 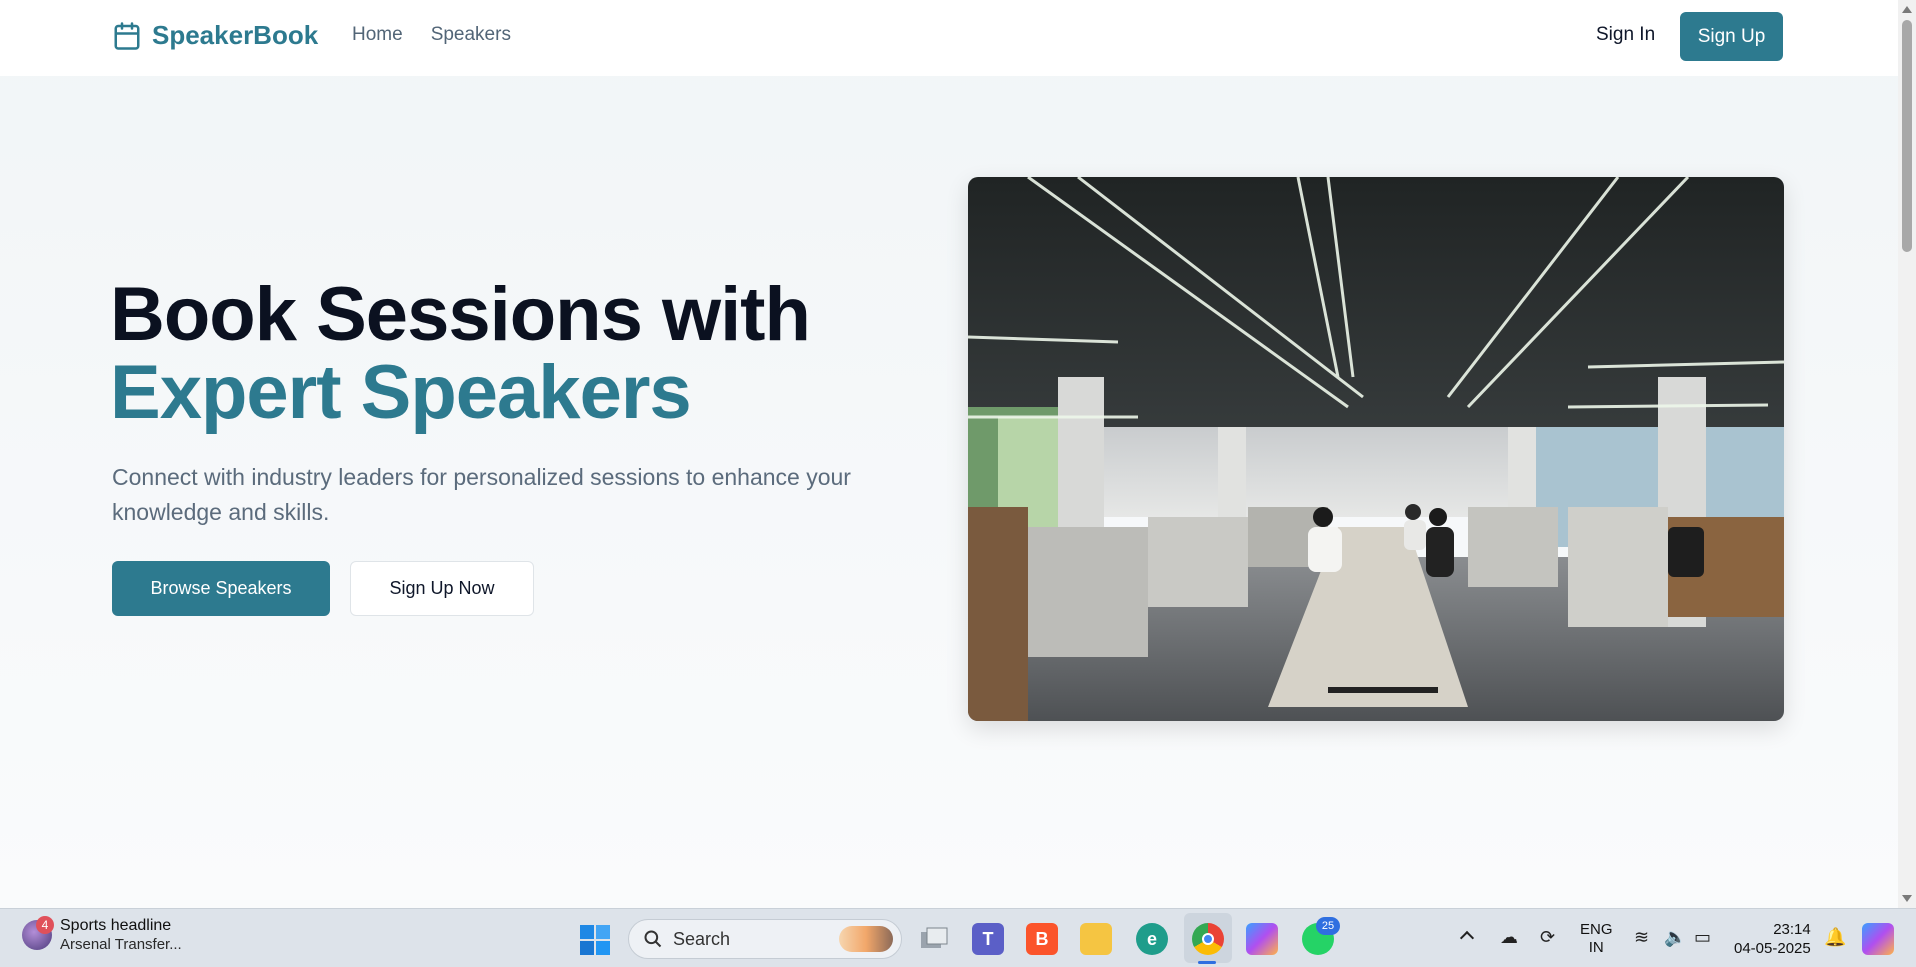 What do you see at coordinates (1772, 948) in the screenshot?
I see `clock-date: 04-05-2025` at bounding box center [1772, 948].